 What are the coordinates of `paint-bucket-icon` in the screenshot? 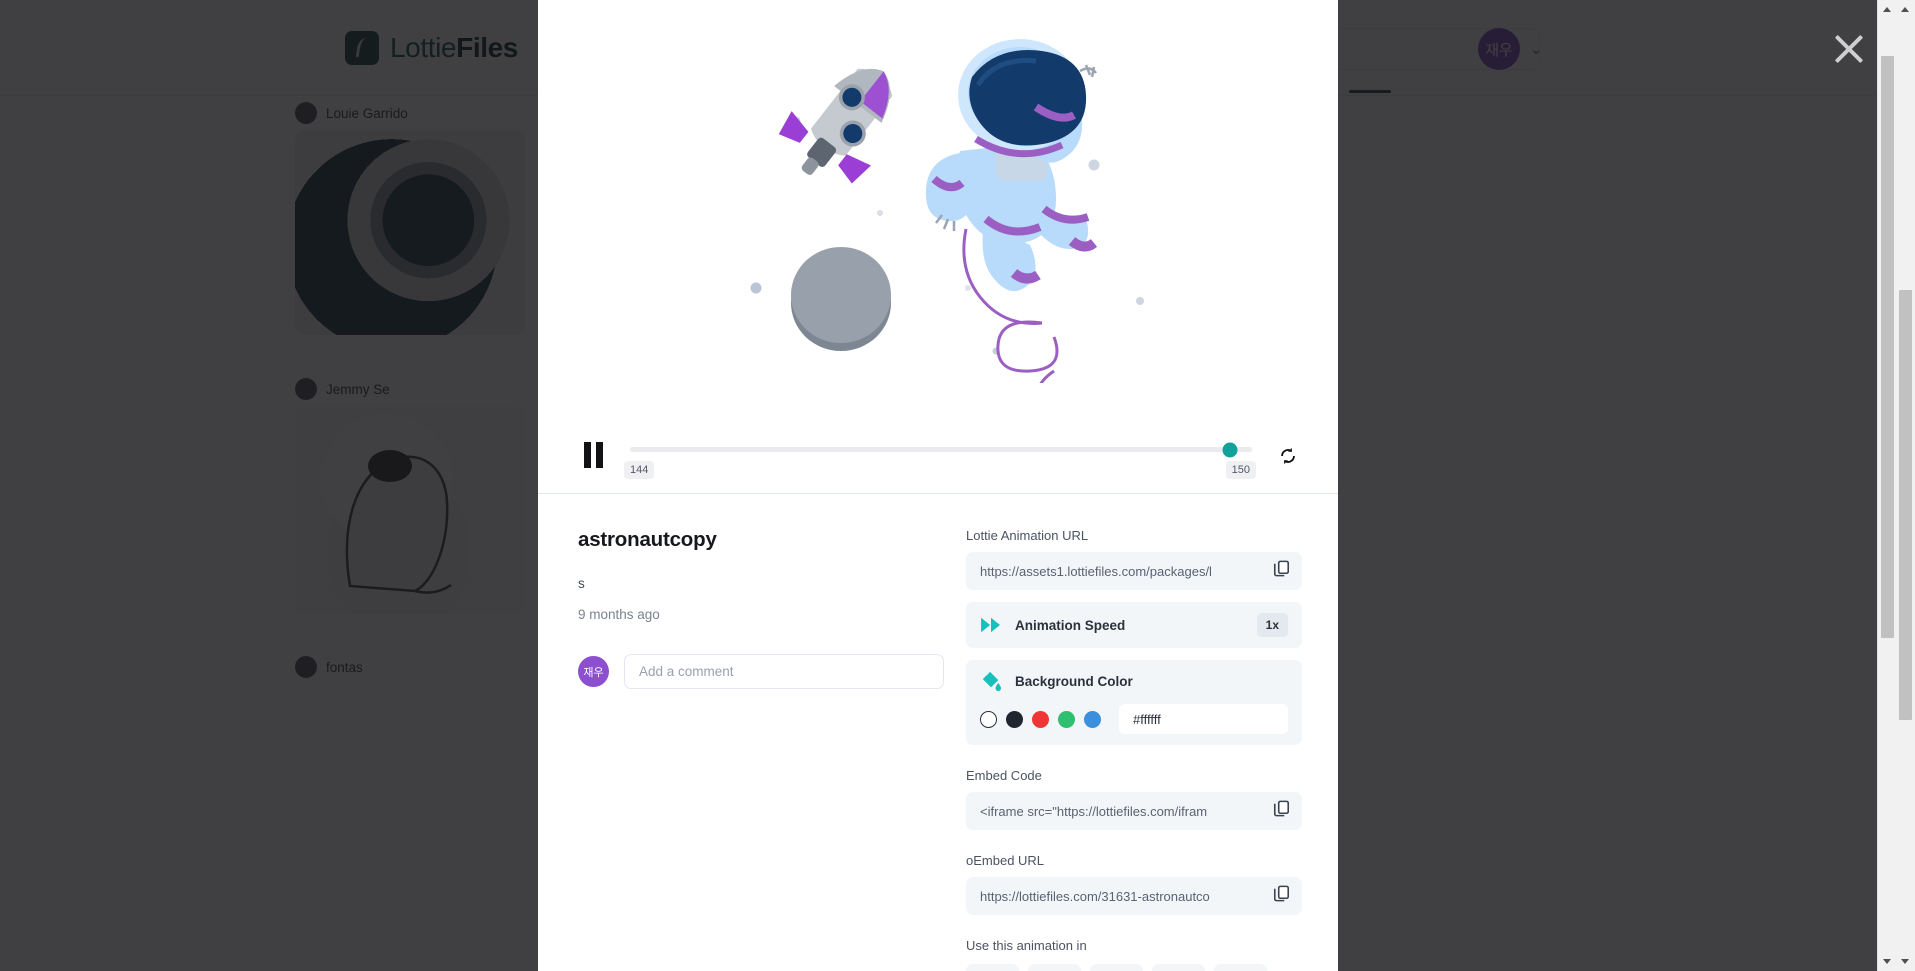 It's located at (991, 681).